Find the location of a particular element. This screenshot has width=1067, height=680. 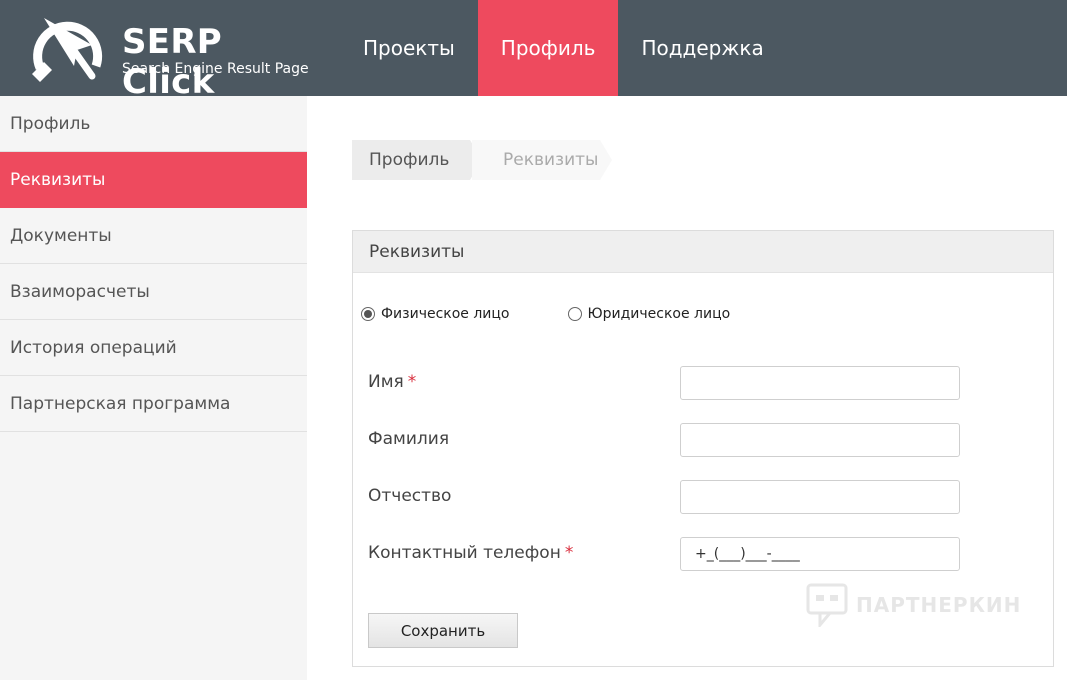

field-phone: Контактный телефон * is located at coordinates (708, 554).